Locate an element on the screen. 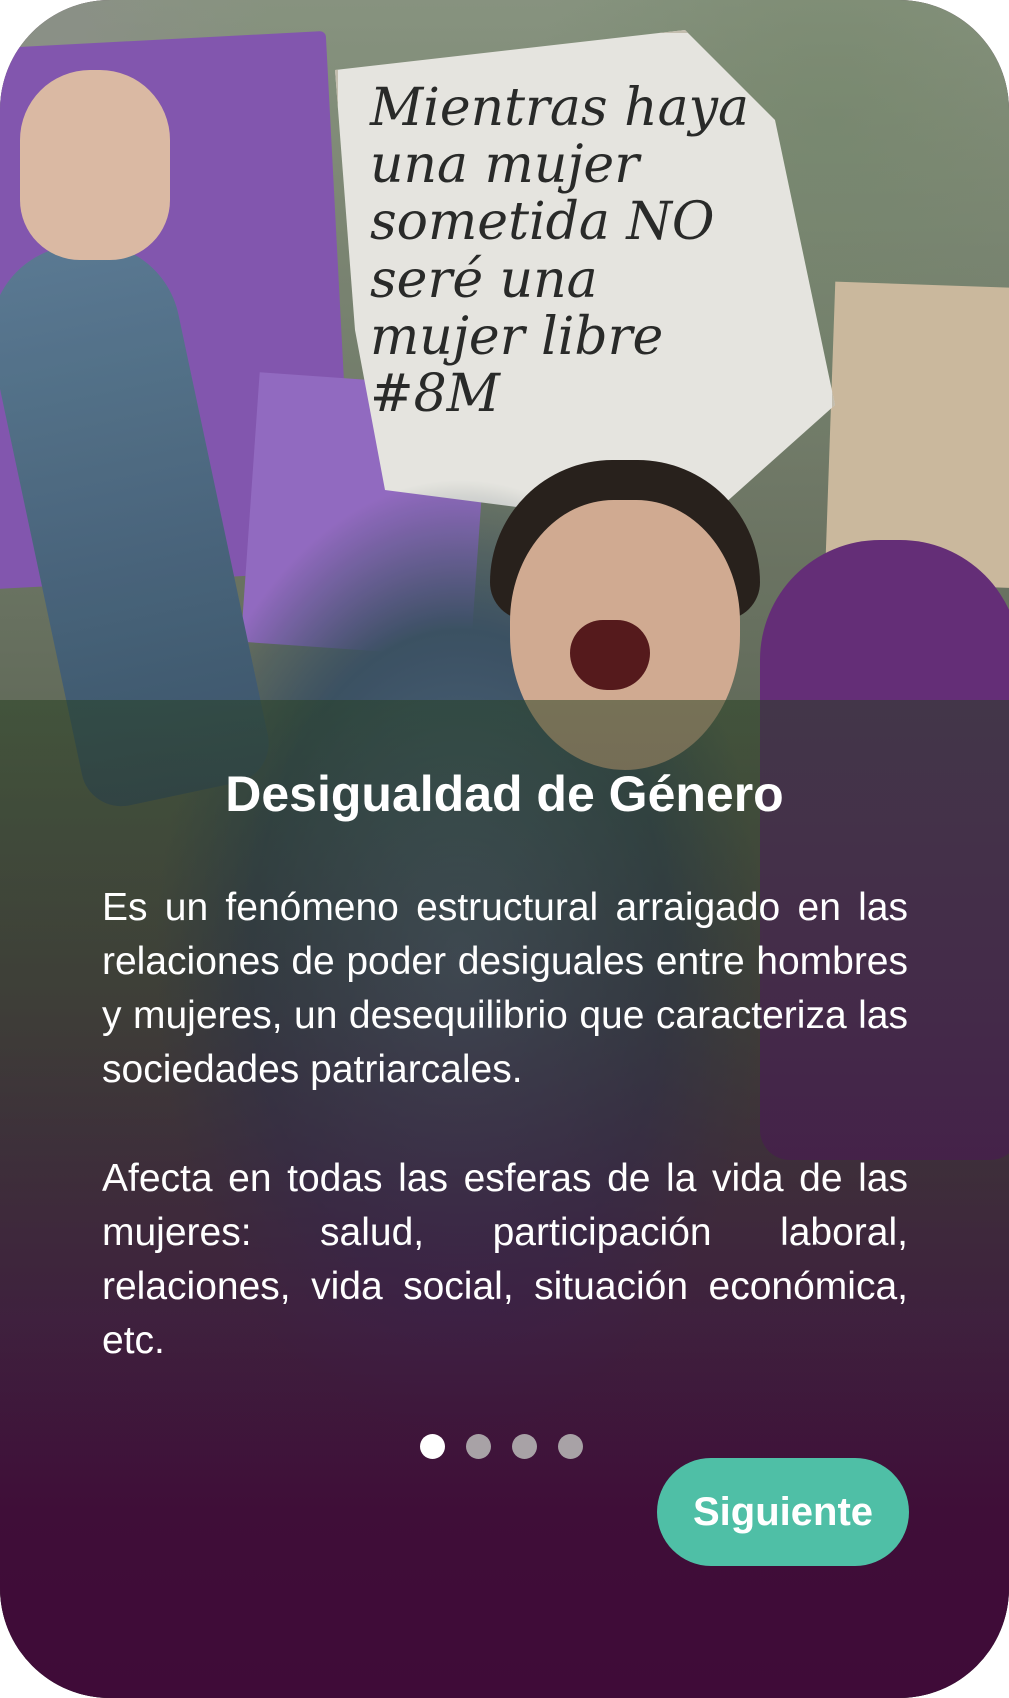 The width and height of the screenshot is (1009, 1698). pagination-dots is located at coordinates (501, 1446).